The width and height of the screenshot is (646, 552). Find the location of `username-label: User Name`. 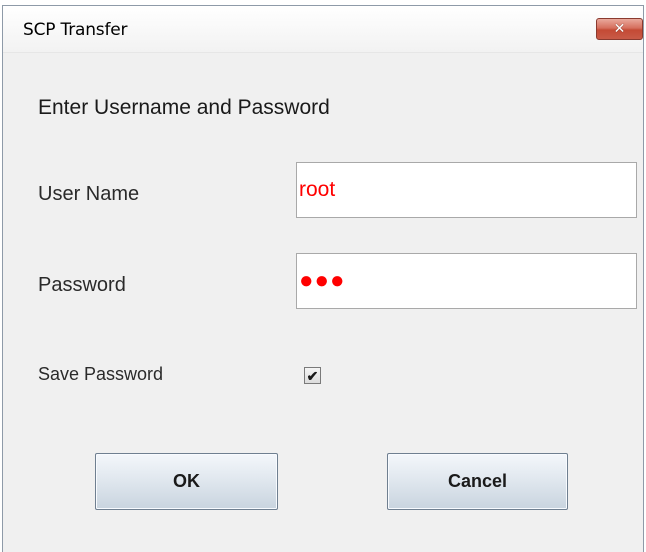

username-label: User Name is located at coordinates (89, 194).